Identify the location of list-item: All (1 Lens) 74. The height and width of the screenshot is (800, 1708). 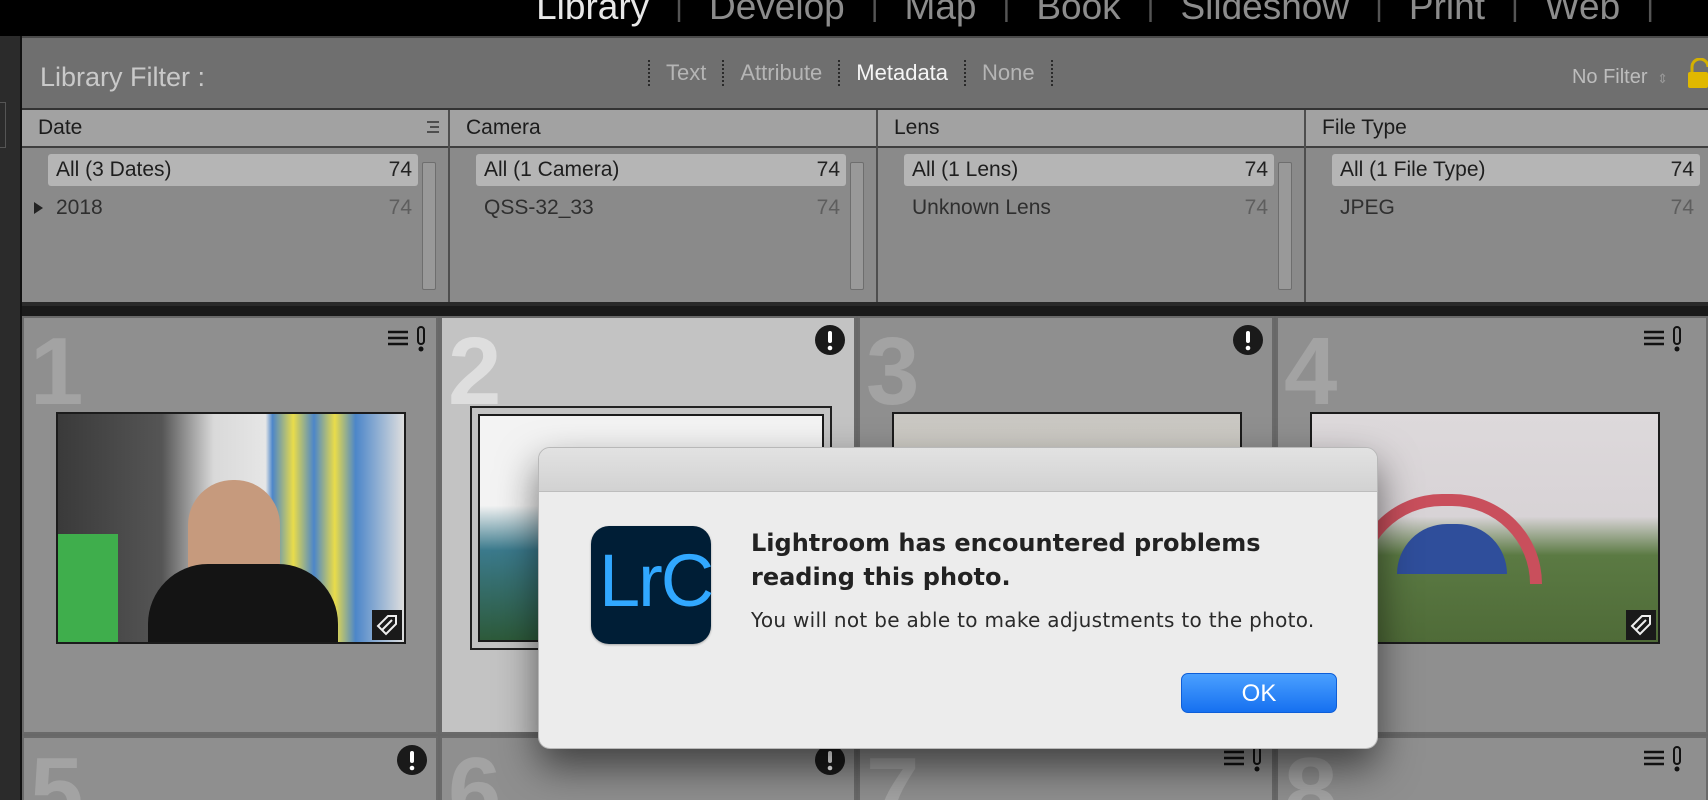
(1089, 170).